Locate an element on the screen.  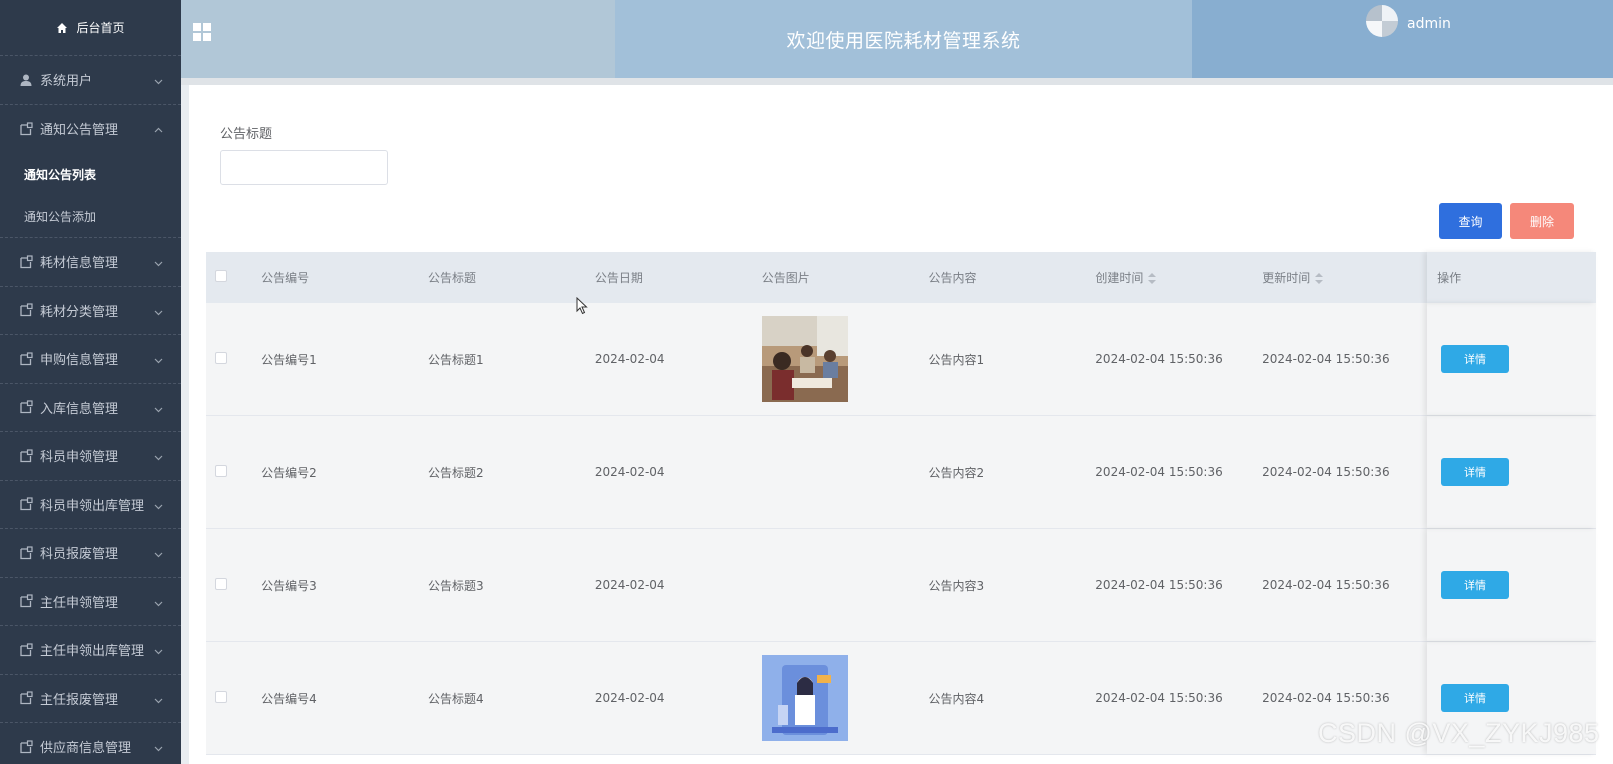
column-header-created-label: 创建时间 is located at coordinates (1119, 278).